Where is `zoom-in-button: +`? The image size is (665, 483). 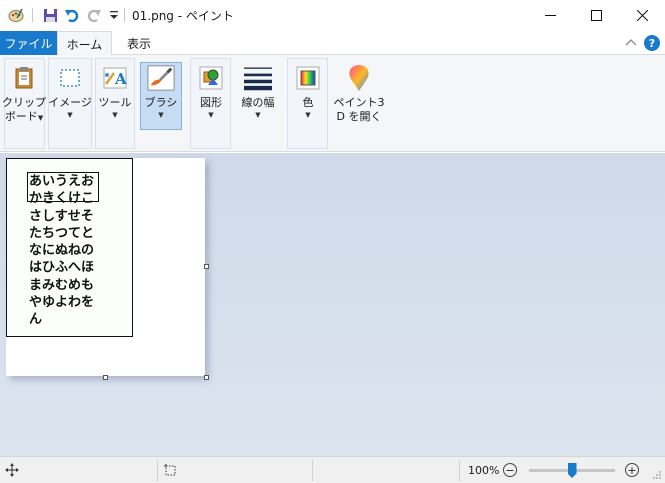
zoom-in-button: + is located at coordinates (632, 470).